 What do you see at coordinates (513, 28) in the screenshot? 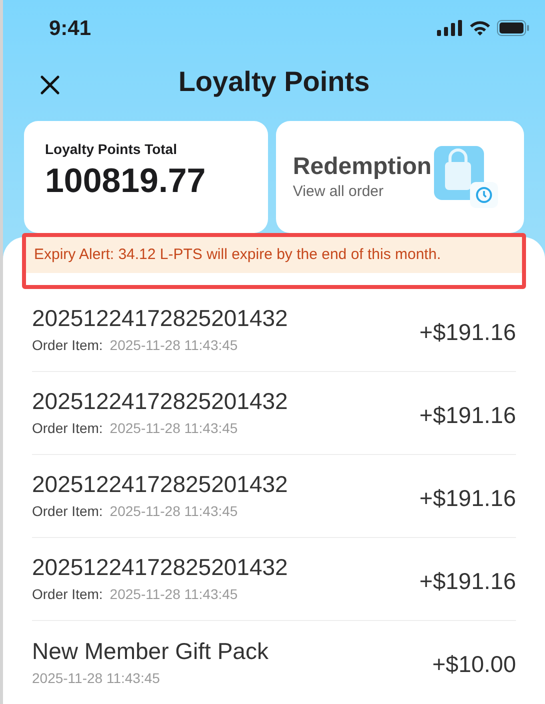
I see `battery-icon` at bounding box center [513, 28].